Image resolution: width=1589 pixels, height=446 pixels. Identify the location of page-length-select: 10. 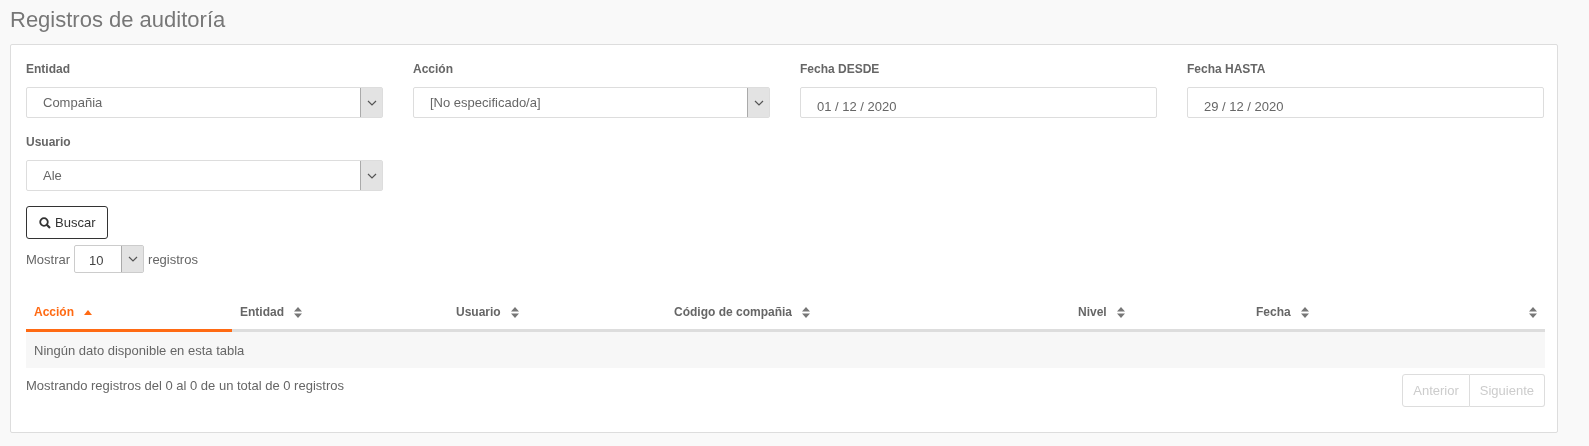
(109, 259).